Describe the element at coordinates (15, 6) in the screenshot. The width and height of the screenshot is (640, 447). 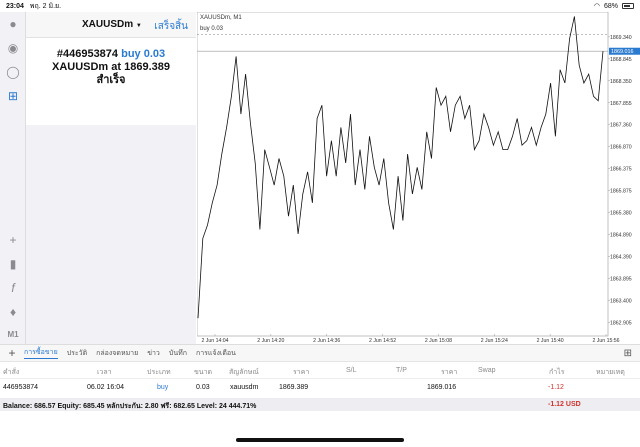
I see `status-time: 23:04` at that location.